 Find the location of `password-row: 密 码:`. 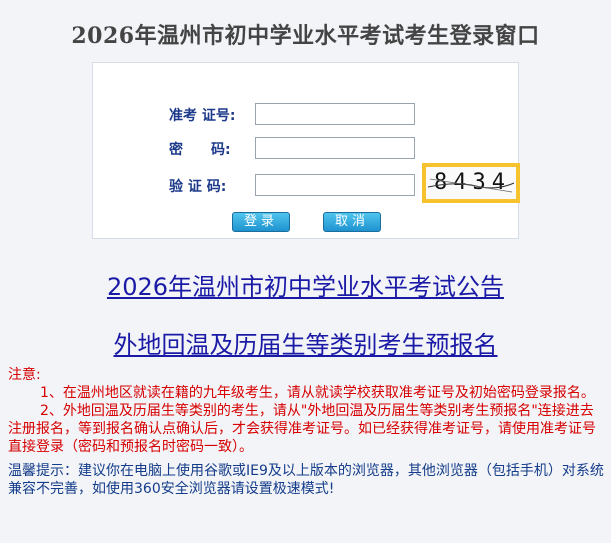

password-row: 密 码: is located at coordinates (305, 149).